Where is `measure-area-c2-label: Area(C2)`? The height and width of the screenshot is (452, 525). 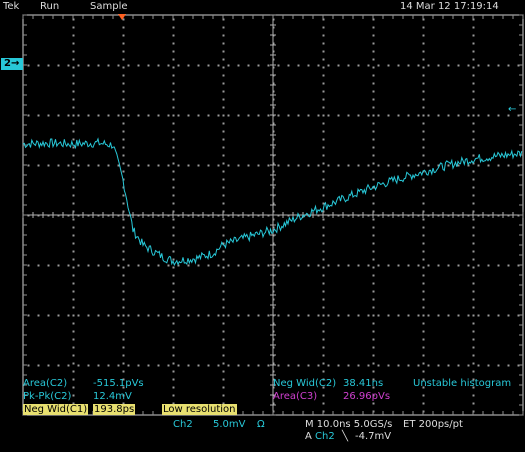 measure-area-c2-label: Area(C2) is located at coordinates (45, 383).